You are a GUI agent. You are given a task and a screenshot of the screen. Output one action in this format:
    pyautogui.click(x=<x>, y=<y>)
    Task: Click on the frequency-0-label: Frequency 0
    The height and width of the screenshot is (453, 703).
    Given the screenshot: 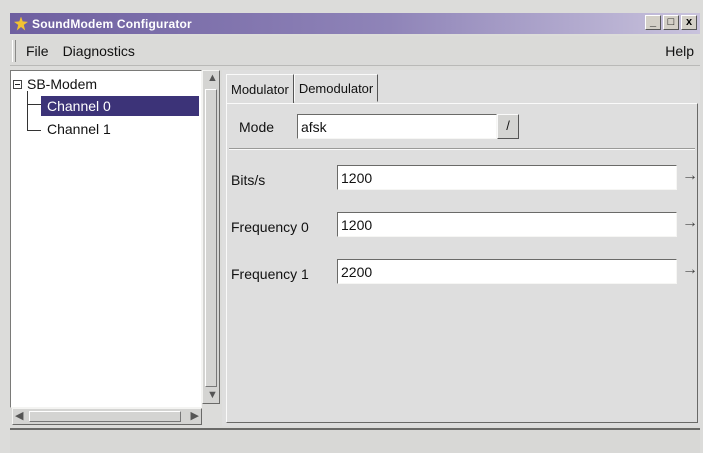 What is the action you would take?
    pyautogui.click(x=270, y=227)
    